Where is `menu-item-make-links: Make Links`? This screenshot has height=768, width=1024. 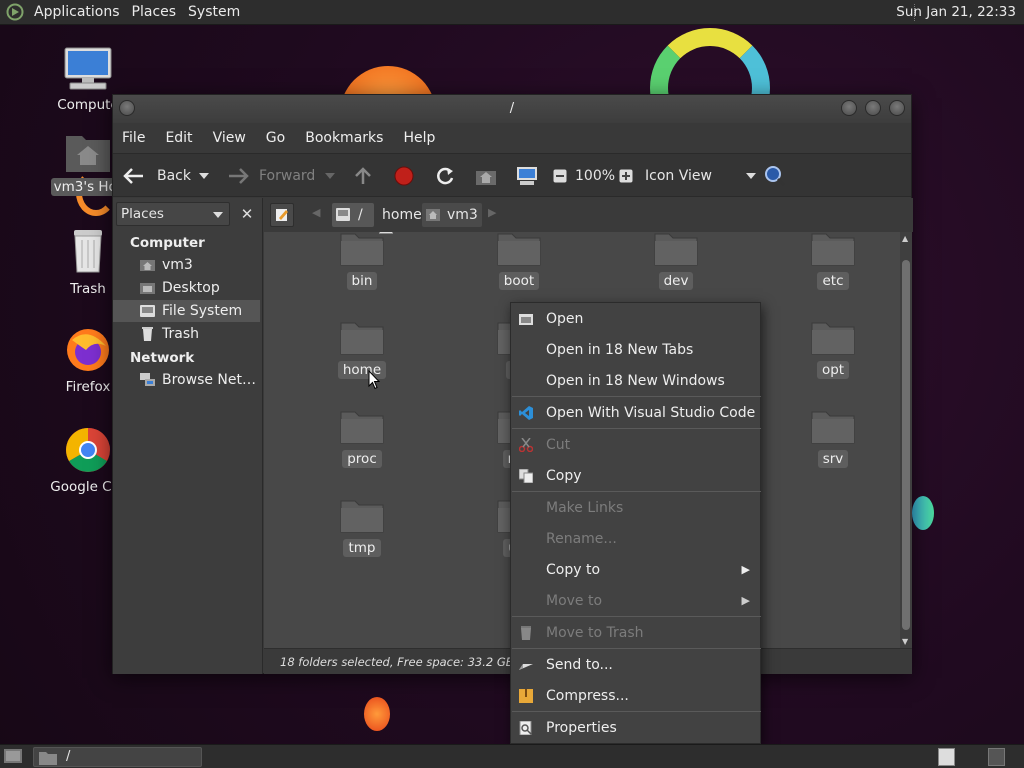 menu-item-make-links: Make Links is located at coordinates (635, 508).